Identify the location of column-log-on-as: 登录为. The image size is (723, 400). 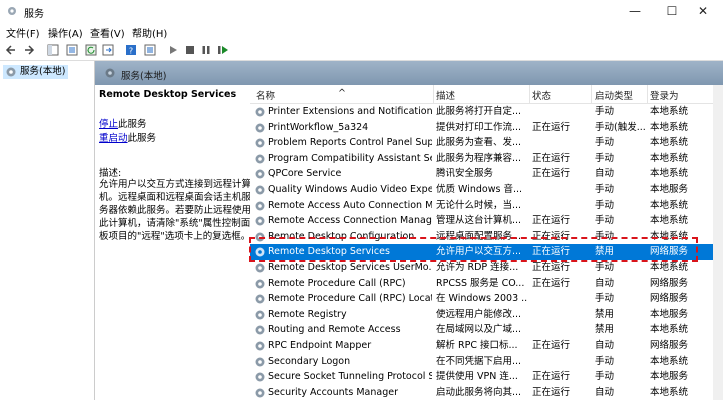
(664, 95).